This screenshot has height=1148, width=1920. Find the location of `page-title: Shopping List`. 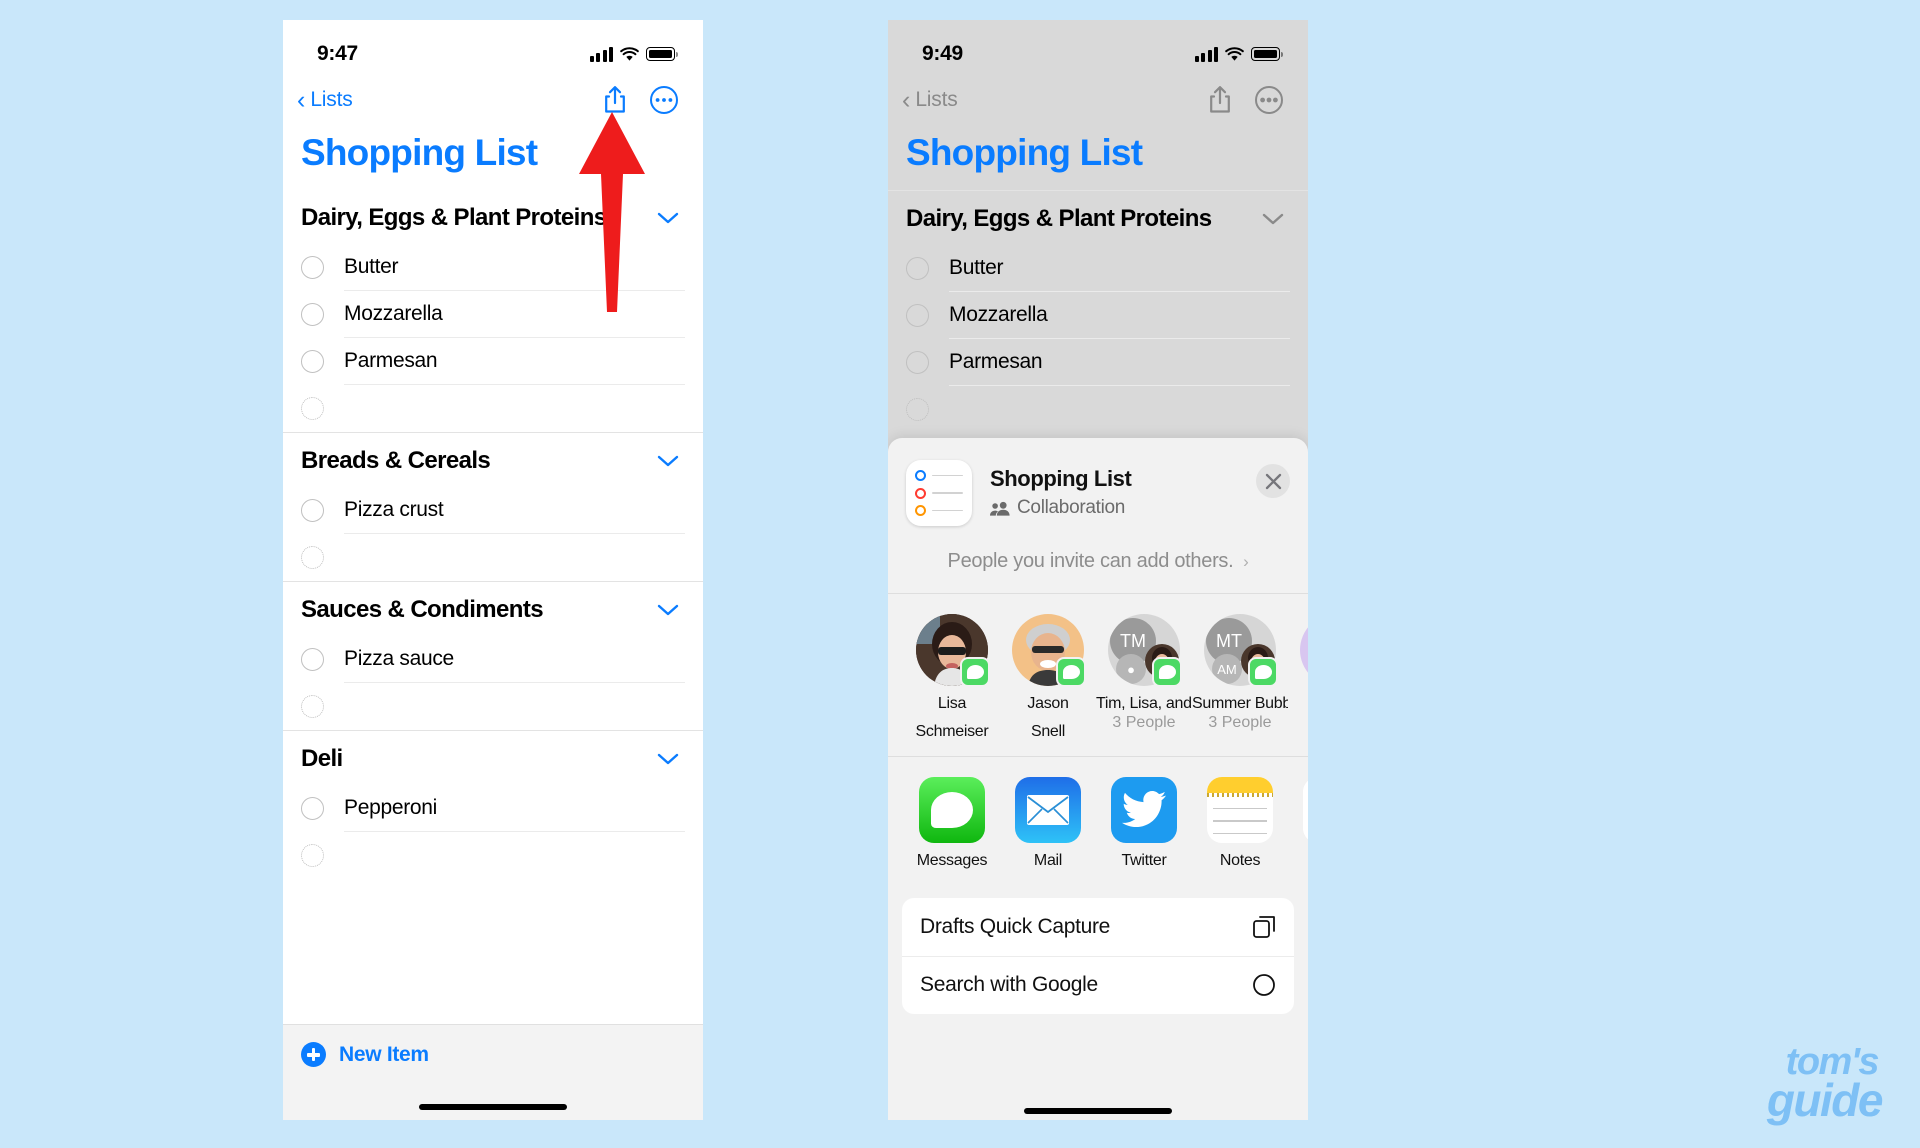

page-title: Shopping List is located at coordinates (1024, 152).